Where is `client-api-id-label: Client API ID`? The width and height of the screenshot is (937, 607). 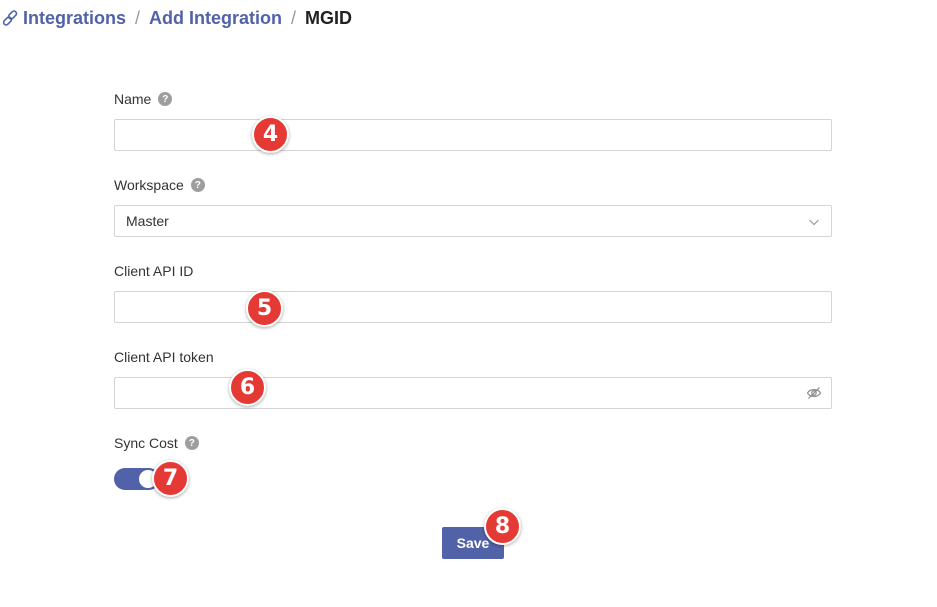
client-api-id-label: Client API ID is located at coordinates (153, 271).